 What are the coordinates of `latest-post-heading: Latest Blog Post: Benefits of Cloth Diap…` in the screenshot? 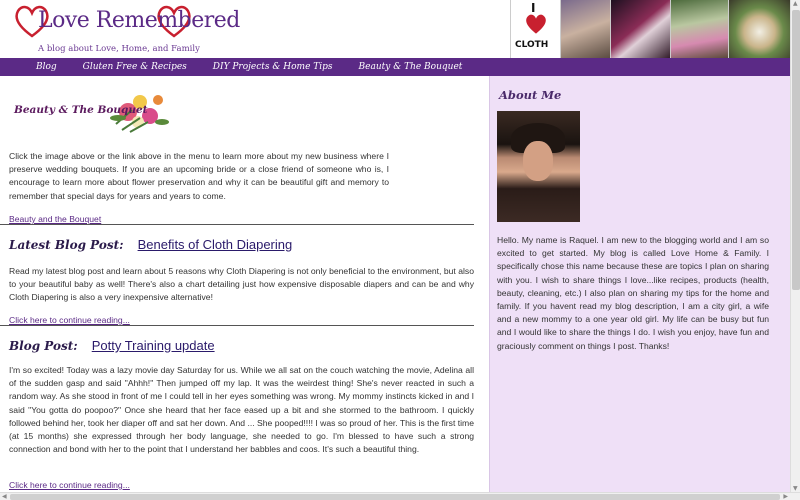 It's located at (150, 244).